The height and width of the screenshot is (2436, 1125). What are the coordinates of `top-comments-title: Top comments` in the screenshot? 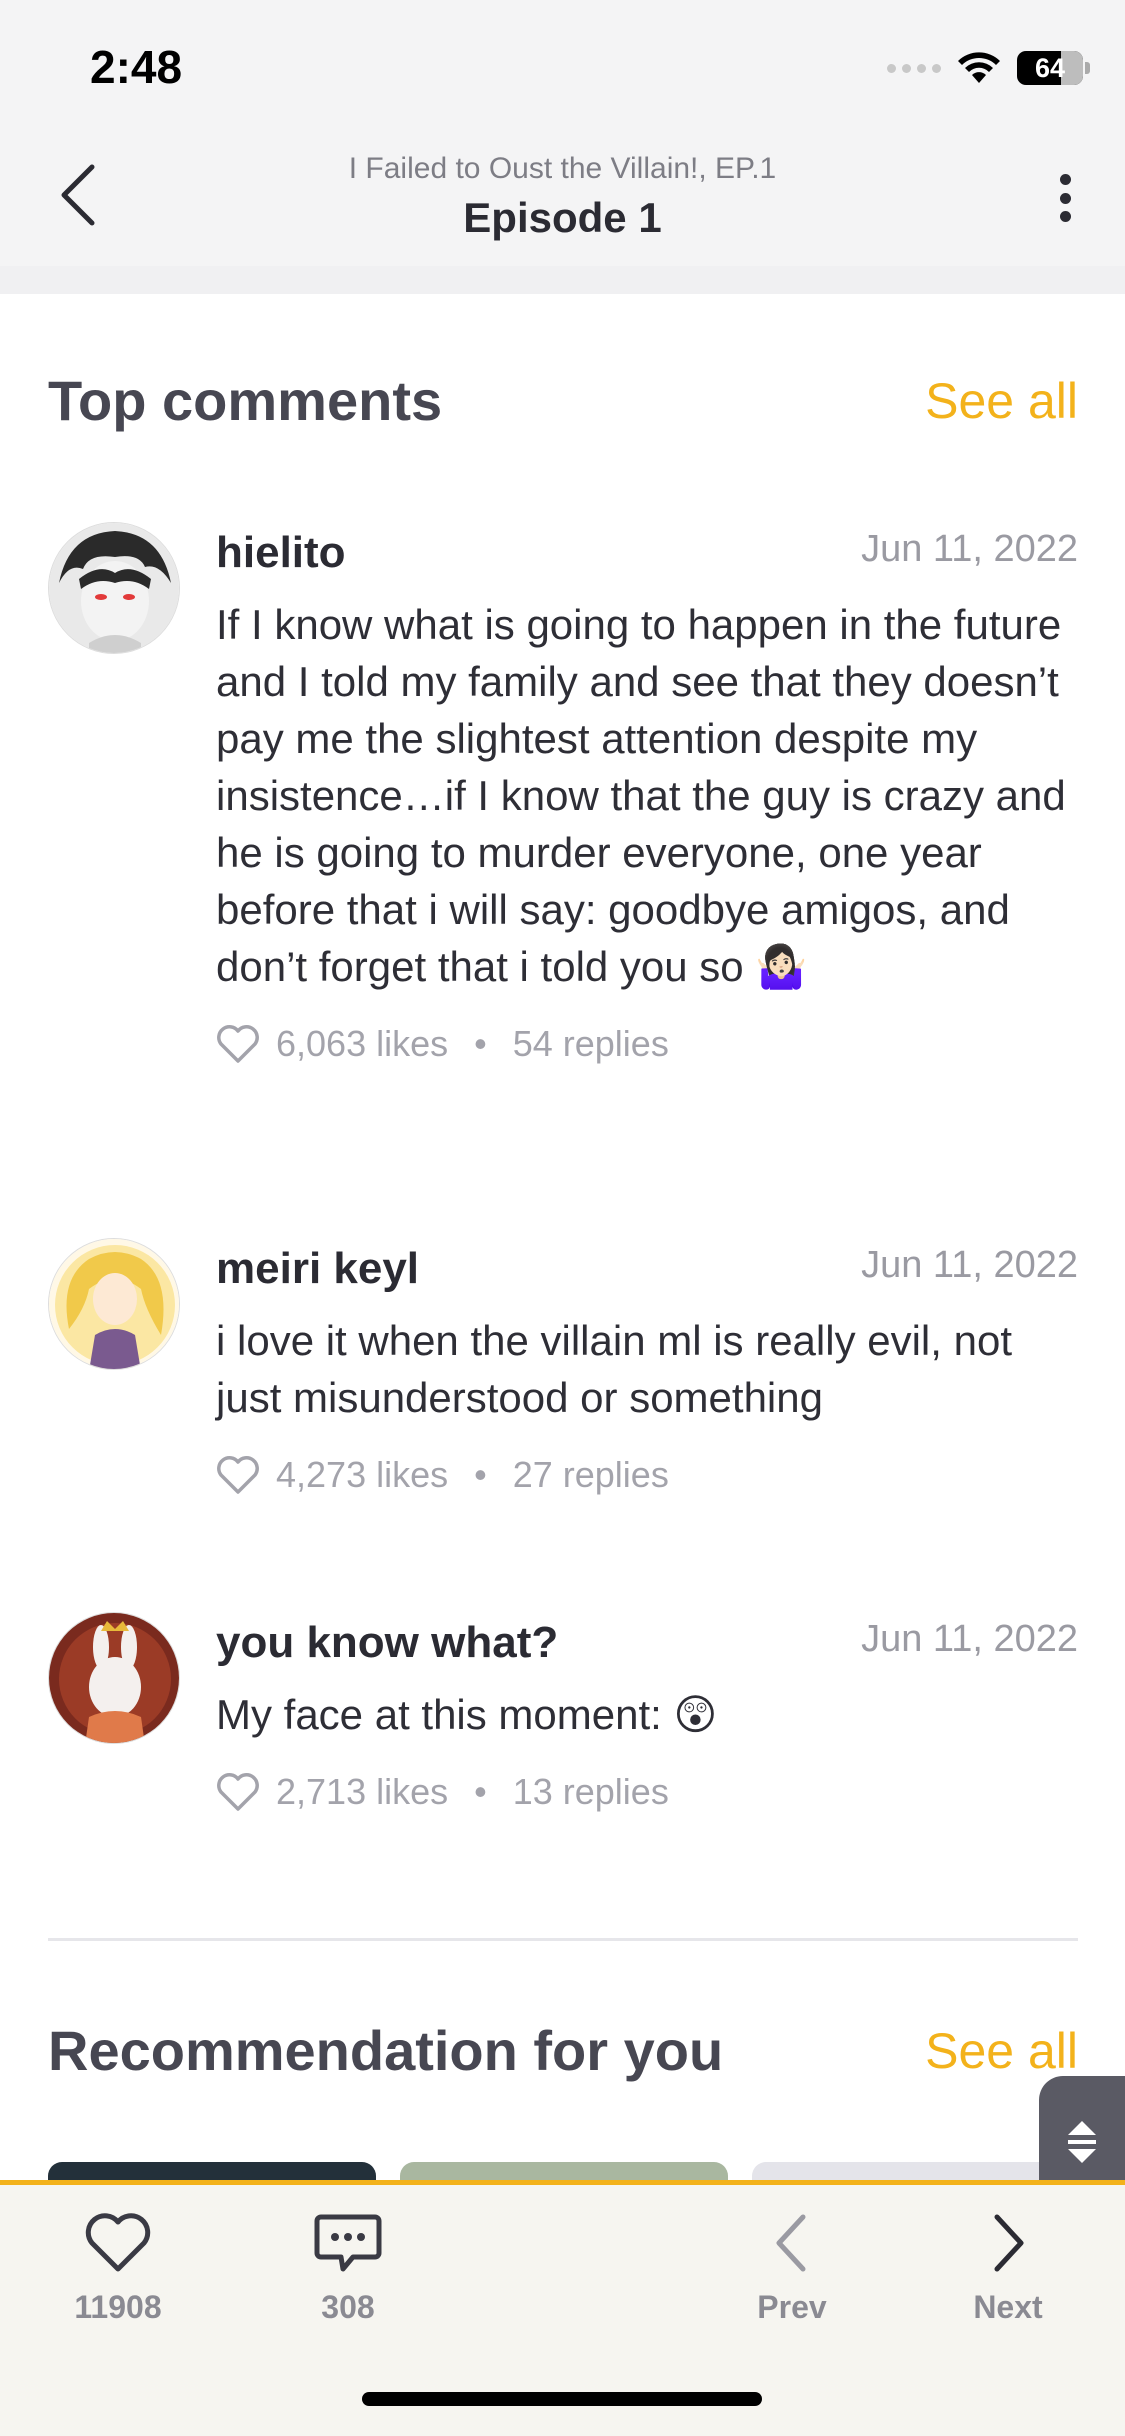 It's located at (245, 400).